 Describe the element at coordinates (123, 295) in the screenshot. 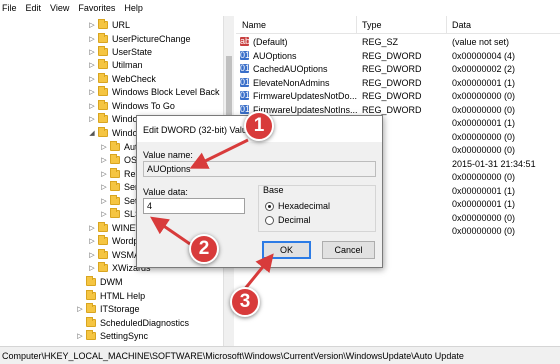

I see `tree-item-label: HTML Help` at that location.